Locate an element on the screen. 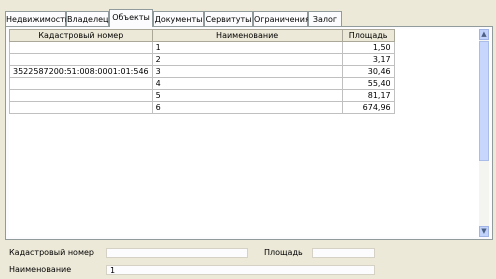 This screenshot has width=496, height=279. column-header-area: Площадь is located at coordinates (368, 35).